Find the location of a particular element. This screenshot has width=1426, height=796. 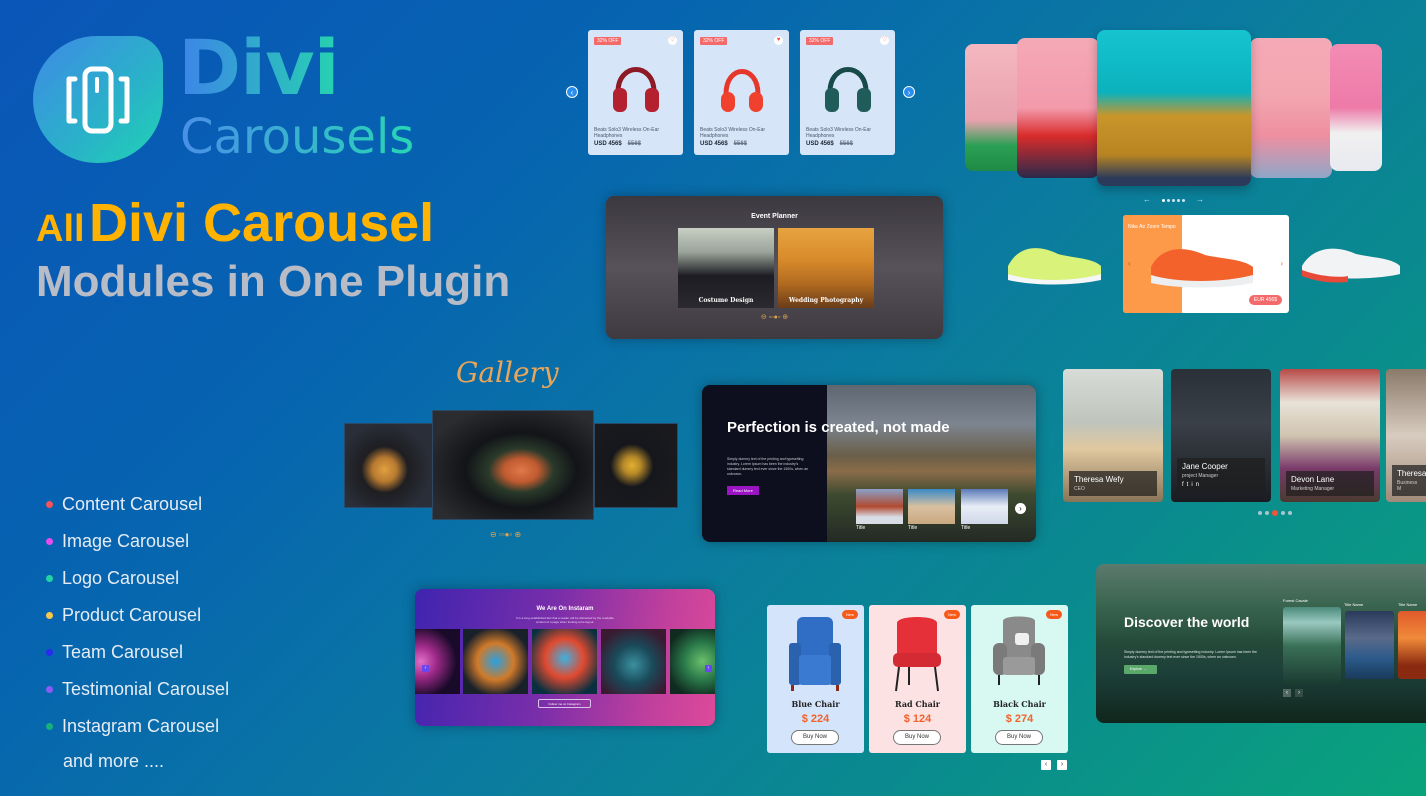

headphones-image is located at coordinates (742, 90).